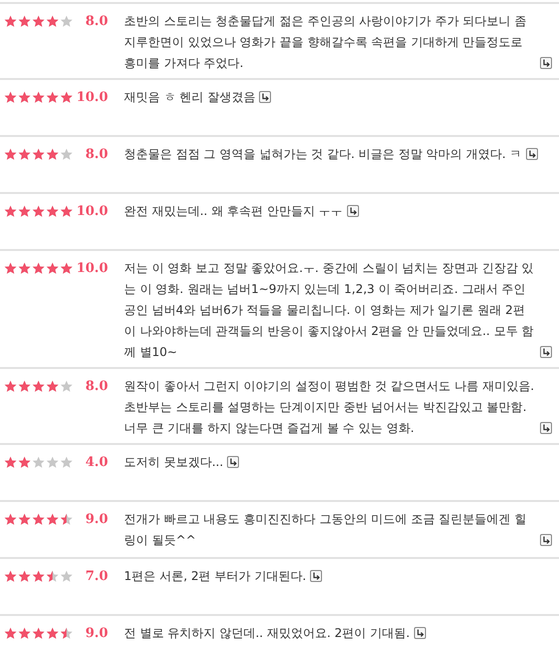 This screenshot has width=559, height=659. Describe the element at coordinates (190, 97) in the screenshot. I see `review-text: 재밋음 ㅎ 헨리 잘생겼음` at that location.